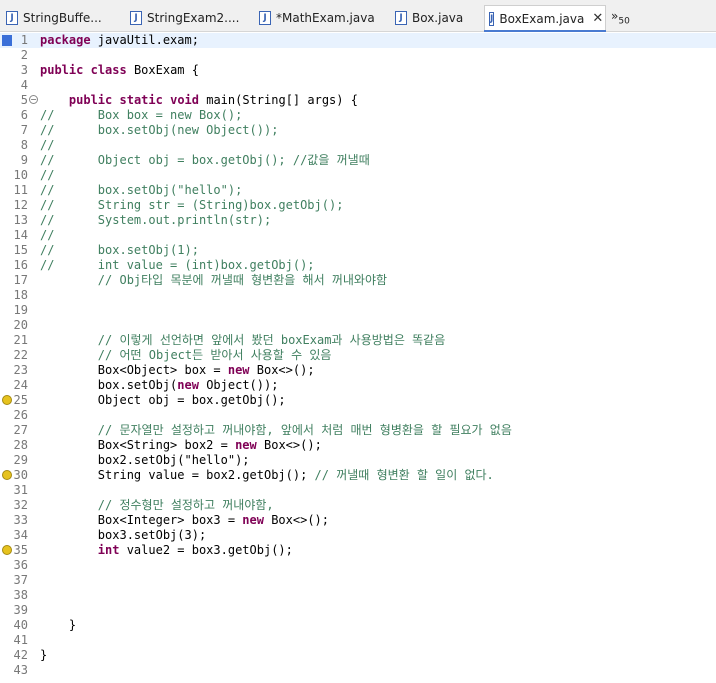 Image resolution: width=716 pixels, height=683 pixels. I want to click on tab-boxexam: J BoxExam.java ✕, so click(545, 18).